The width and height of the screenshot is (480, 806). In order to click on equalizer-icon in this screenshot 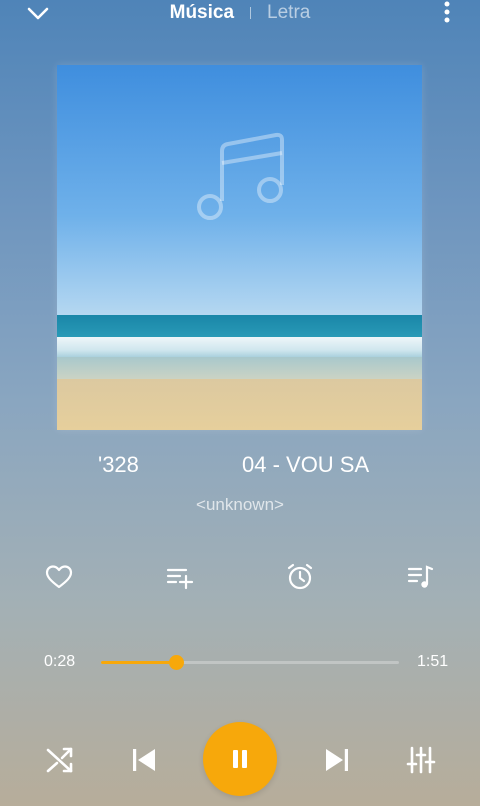, I will do `click(421, 760)`.